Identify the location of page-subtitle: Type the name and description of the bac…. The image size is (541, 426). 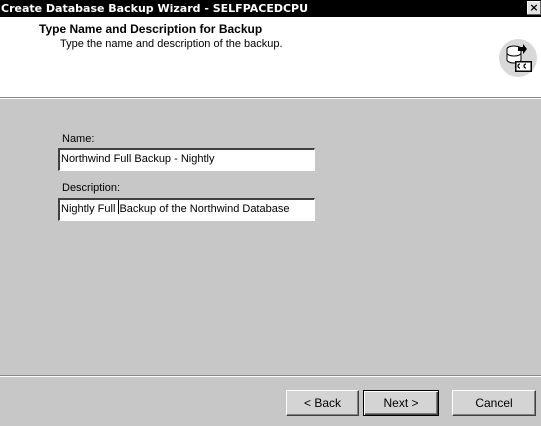
(171, 44).